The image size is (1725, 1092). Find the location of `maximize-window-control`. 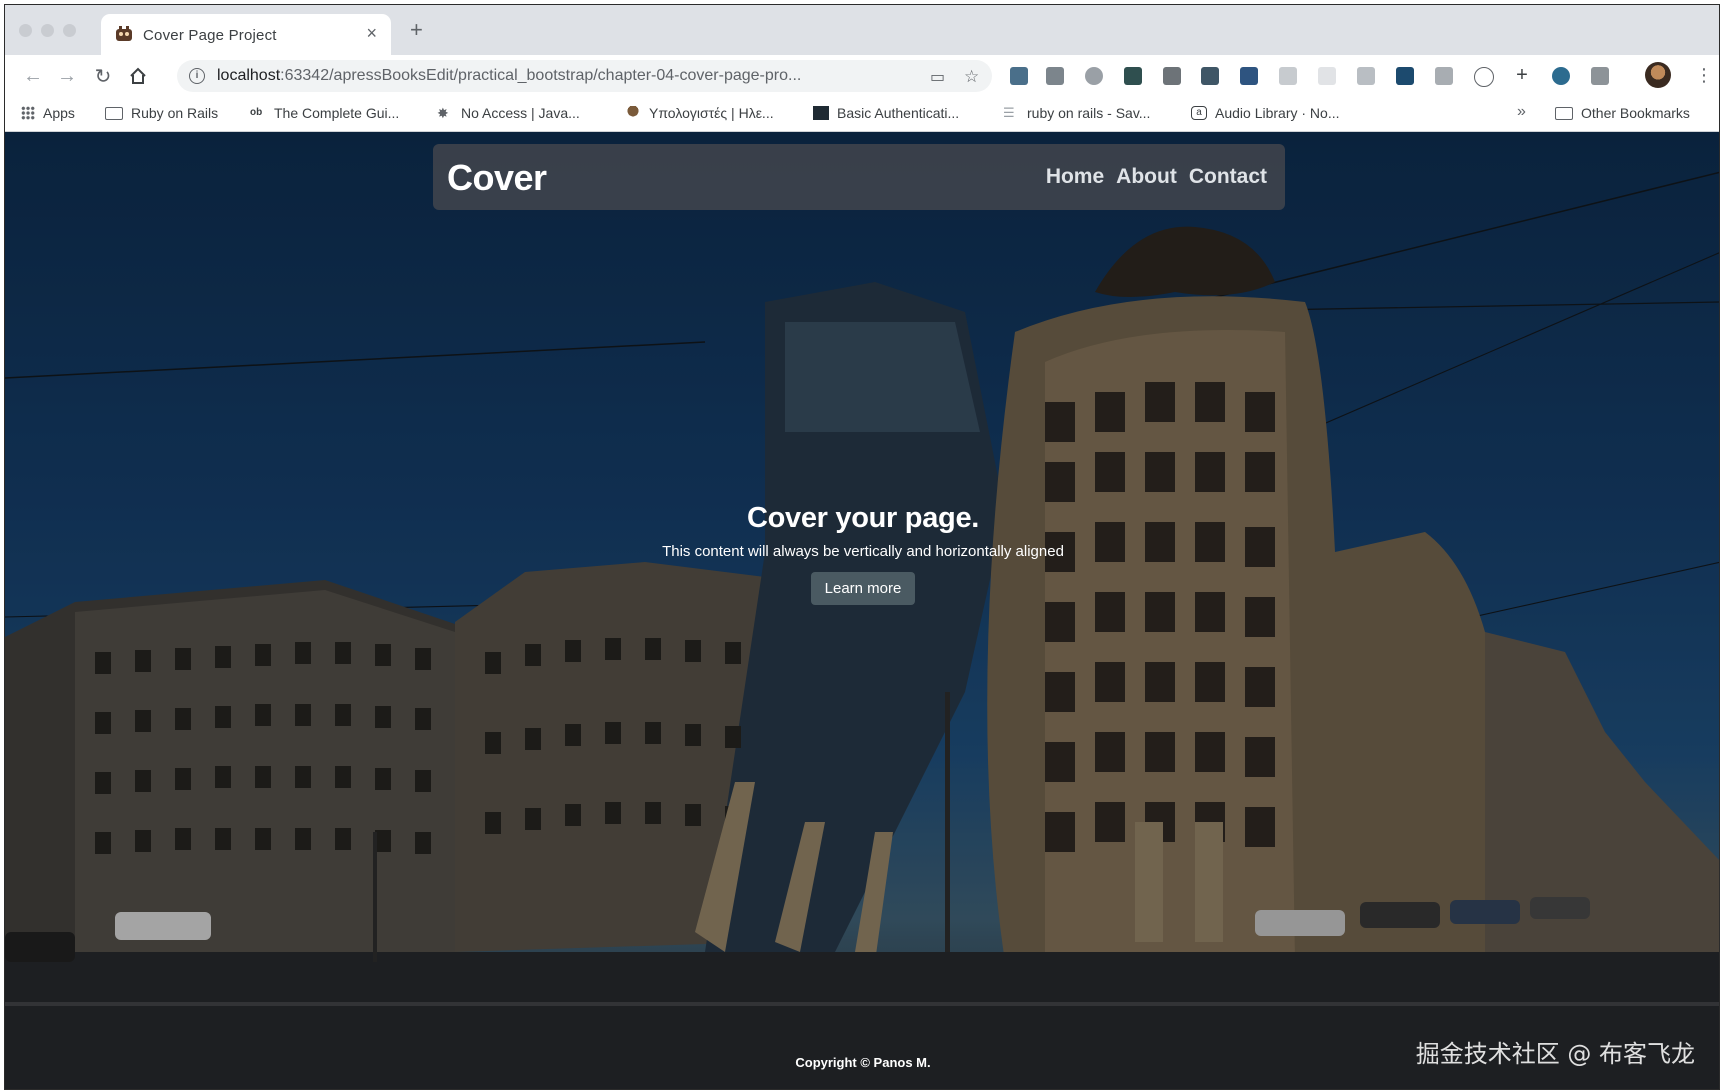

maximize-window-control is located at coordinates (69, 30).